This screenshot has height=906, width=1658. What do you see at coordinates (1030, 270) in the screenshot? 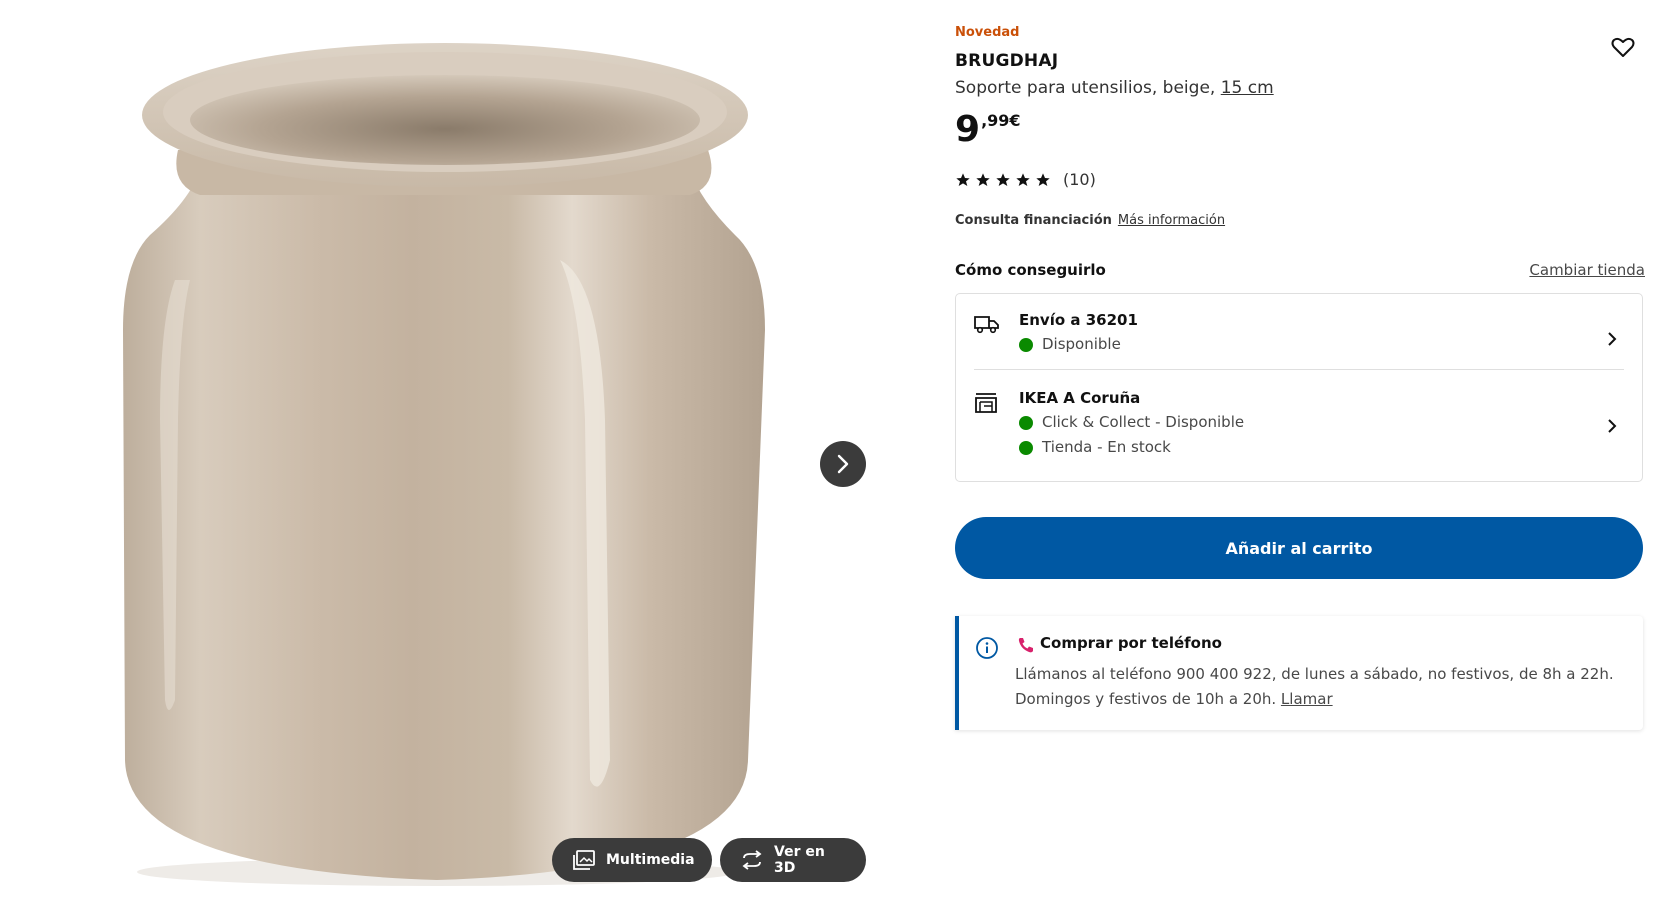
I see `availability-title: Cómo conseguirlo` at bounding box center [1030, 270].